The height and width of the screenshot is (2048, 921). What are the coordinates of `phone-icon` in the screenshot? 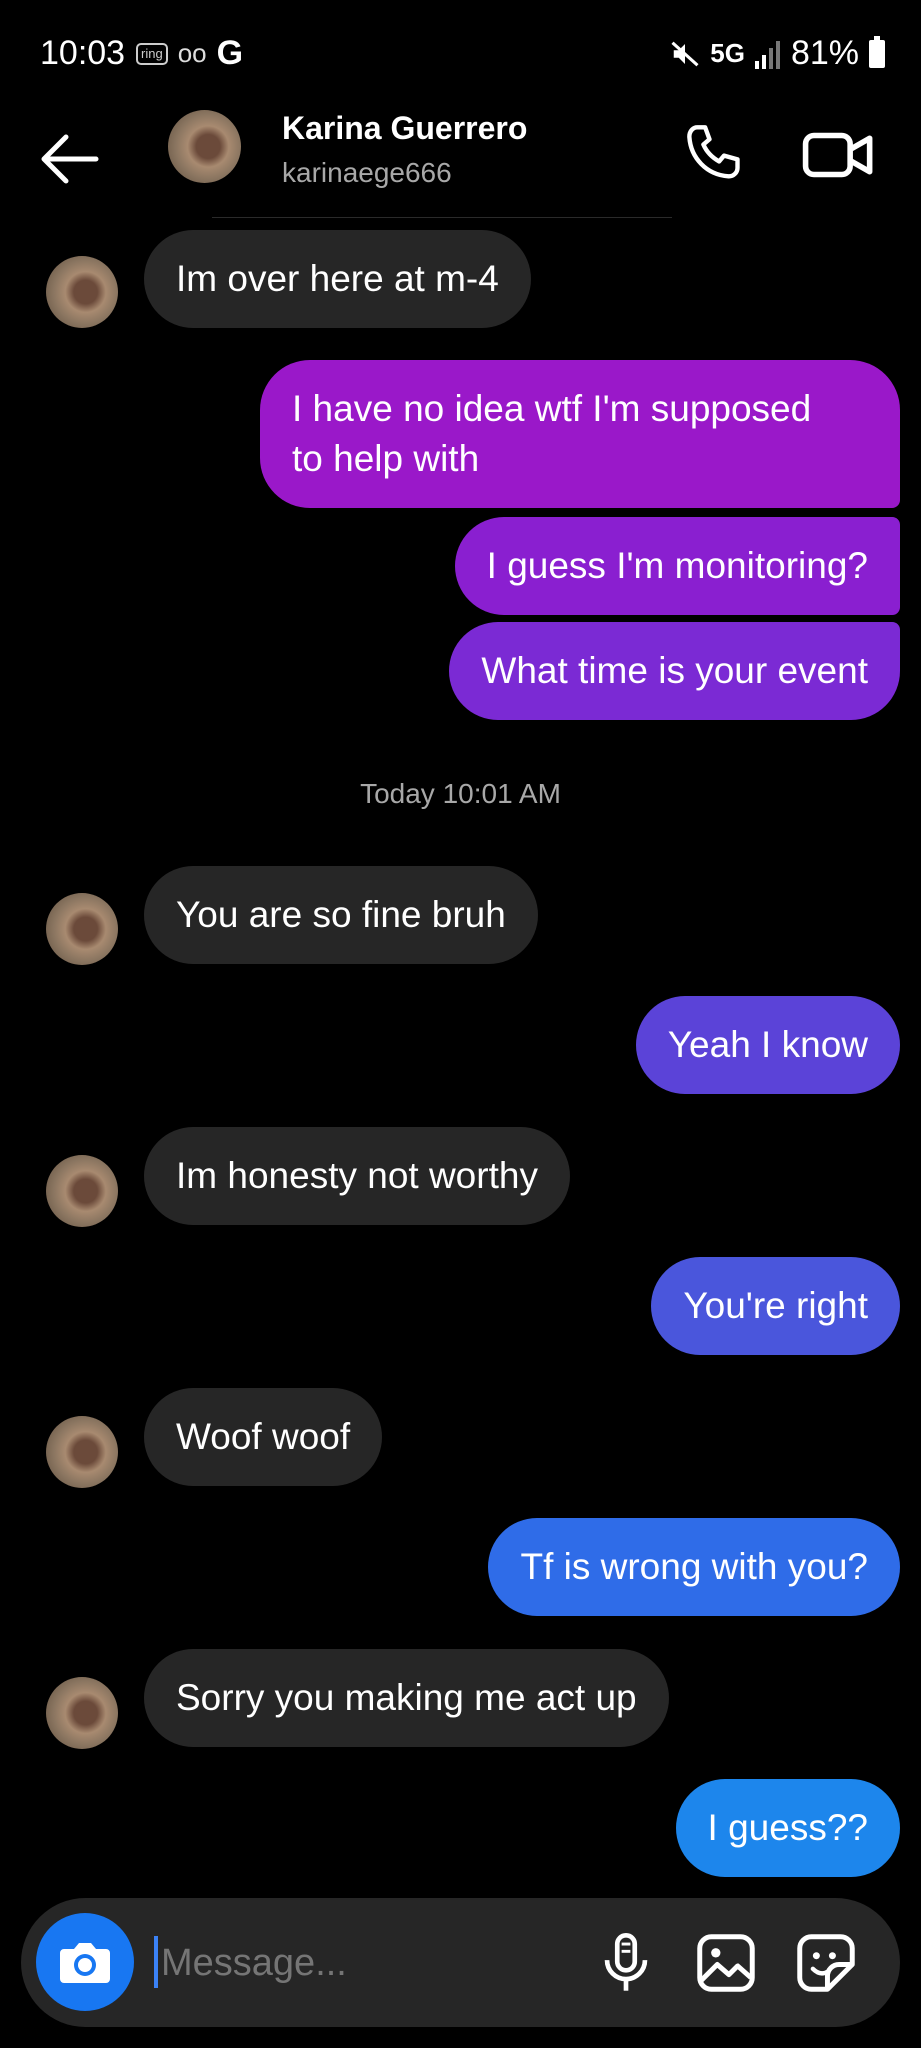 It's located at (713, 155).